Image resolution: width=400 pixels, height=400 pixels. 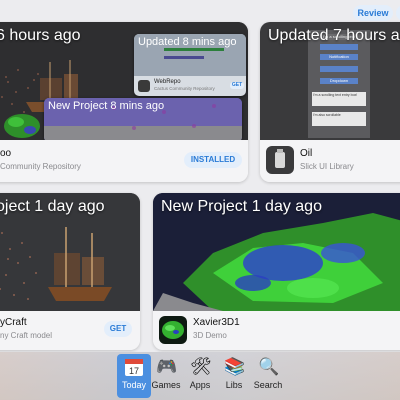 I want to click on calendar-icon: 17, so click(x=134, y=367).